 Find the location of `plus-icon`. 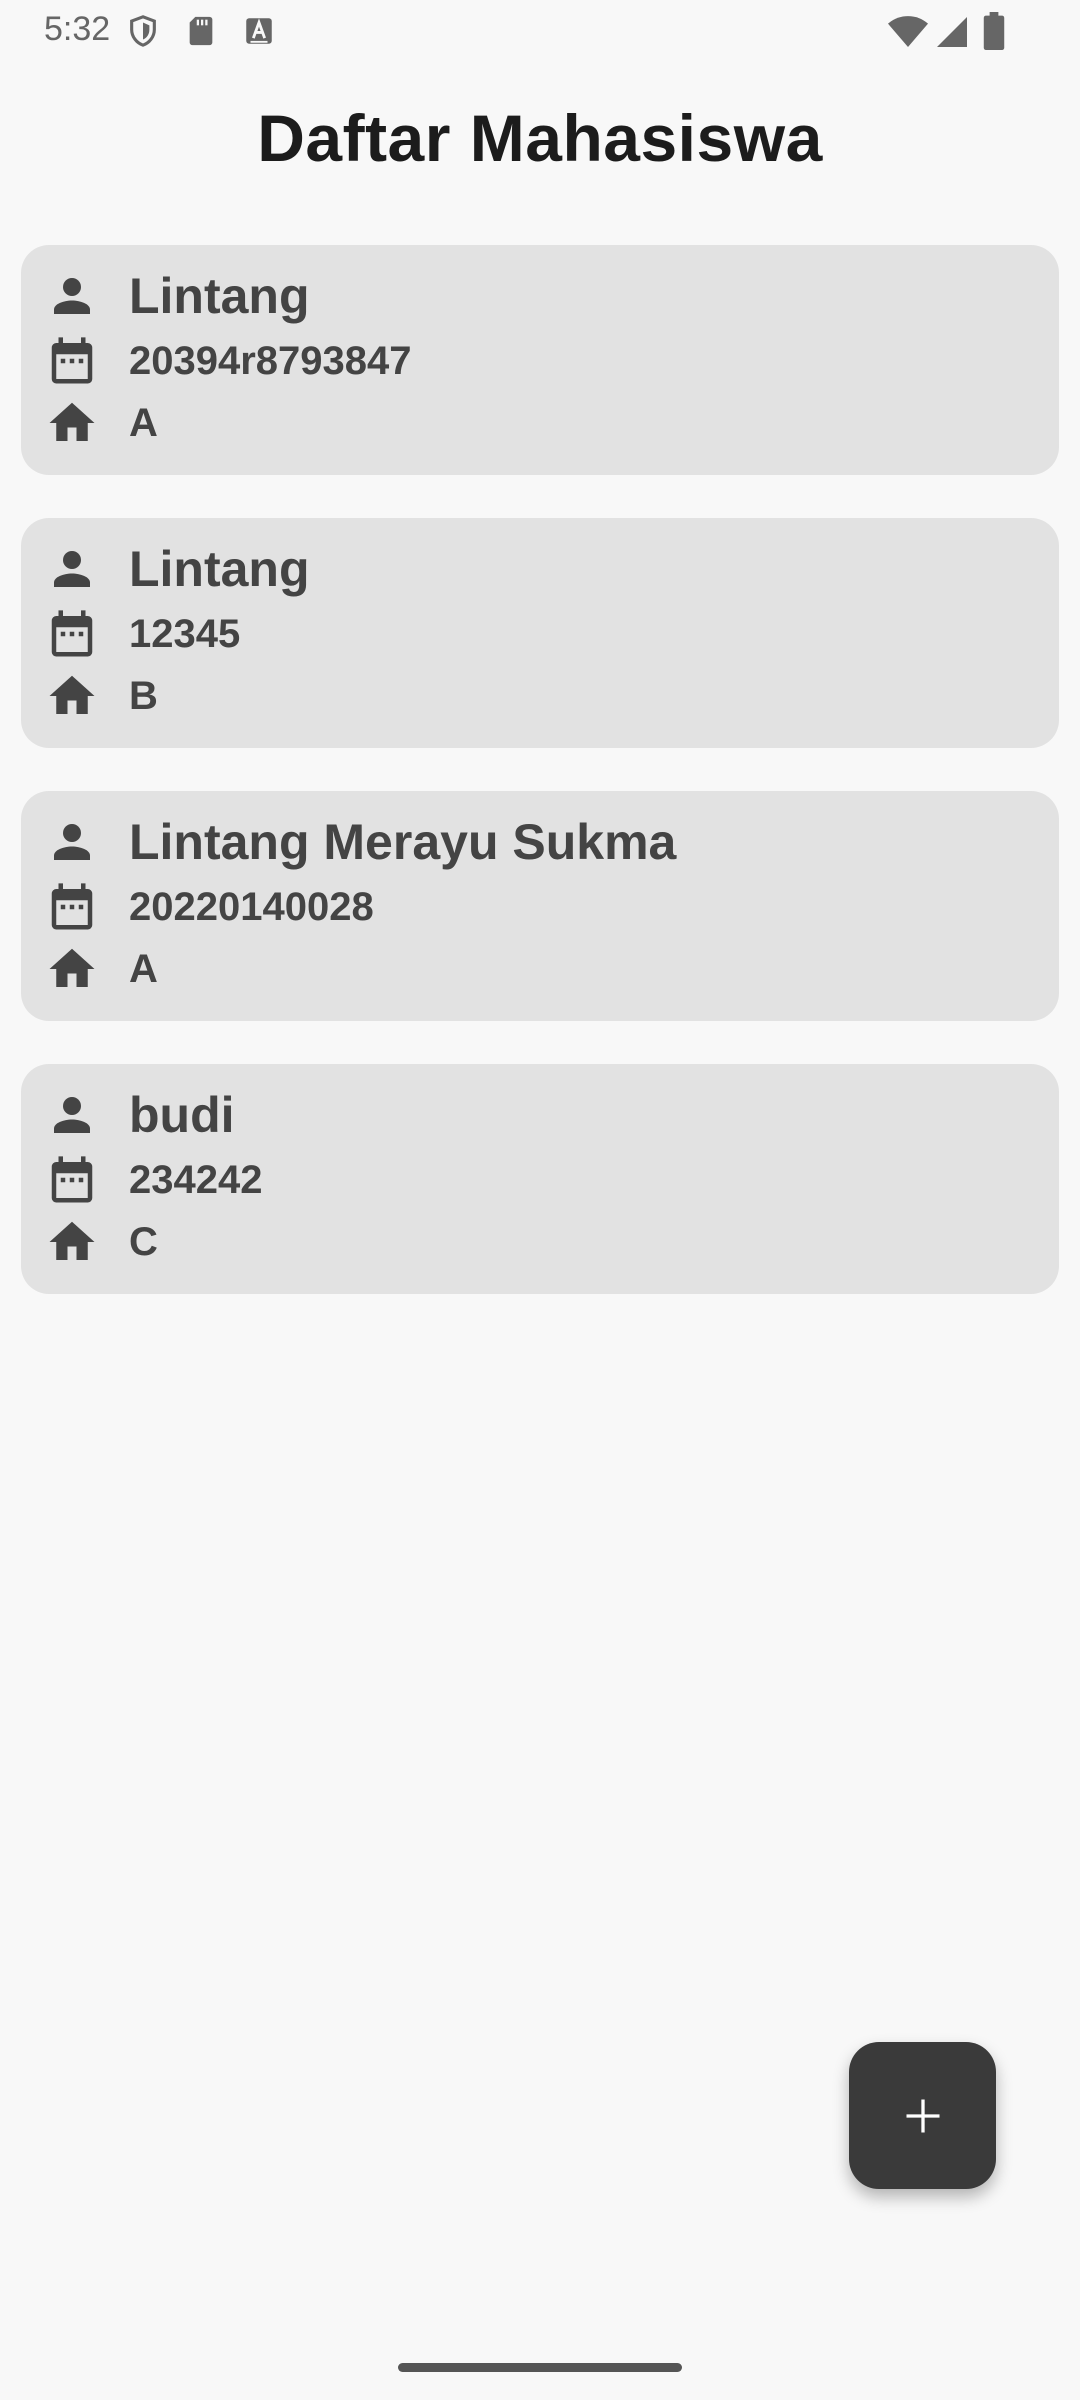

plus-icon is located at coordinates (922, 2115).